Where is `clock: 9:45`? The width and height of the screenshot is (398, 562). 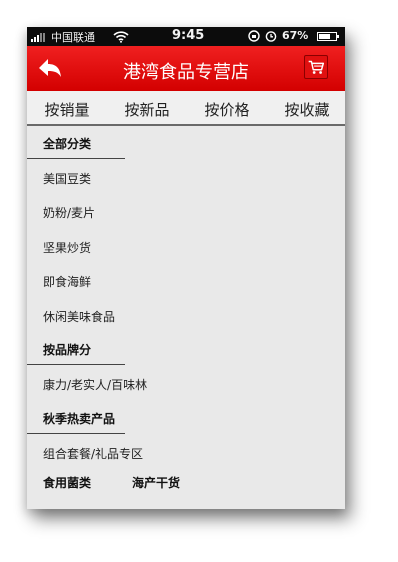 clock: 9:45 is located at coordinates (188, 35).